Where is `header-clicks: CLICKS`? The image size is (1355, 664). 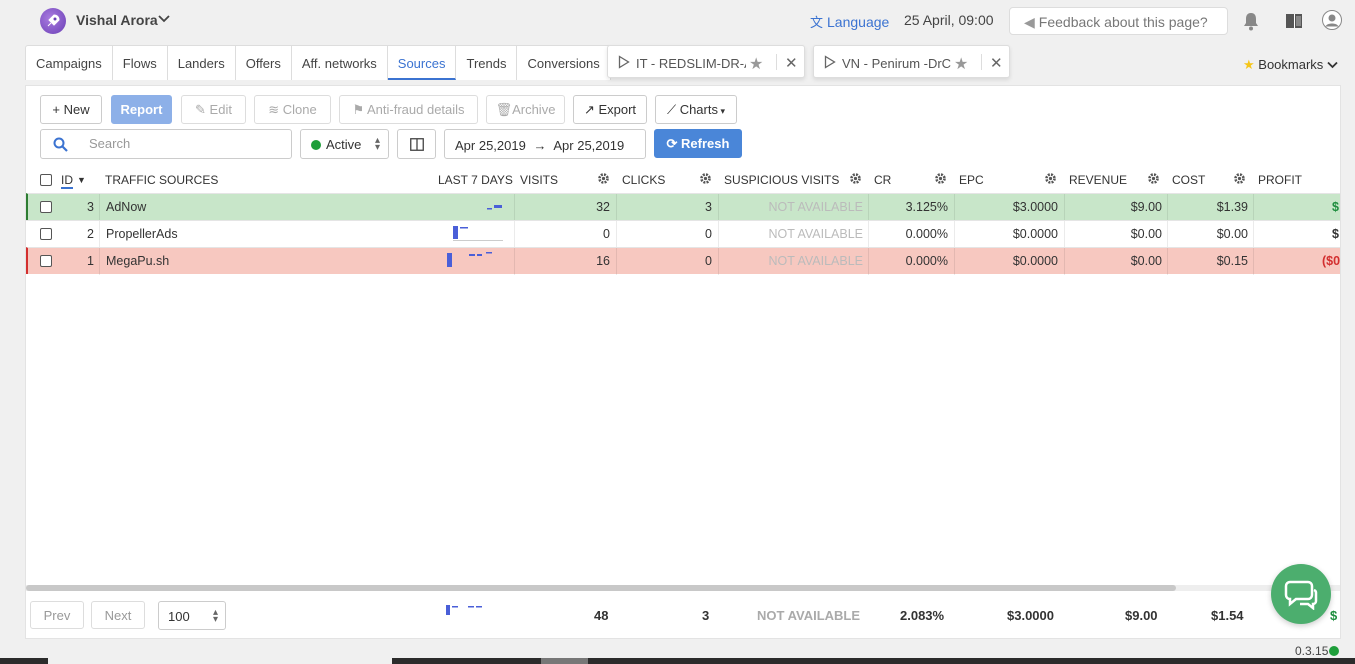 header-clicks: CLICKS is located at coordinates (643, 180).